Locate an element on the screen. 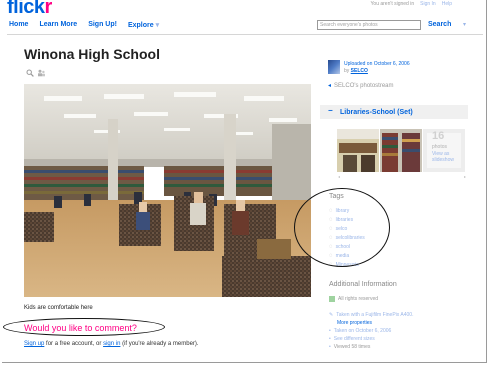 The height and width of the screenshot is (366, 491). uploader-link: SELCO is located at coordinates (359, 71).